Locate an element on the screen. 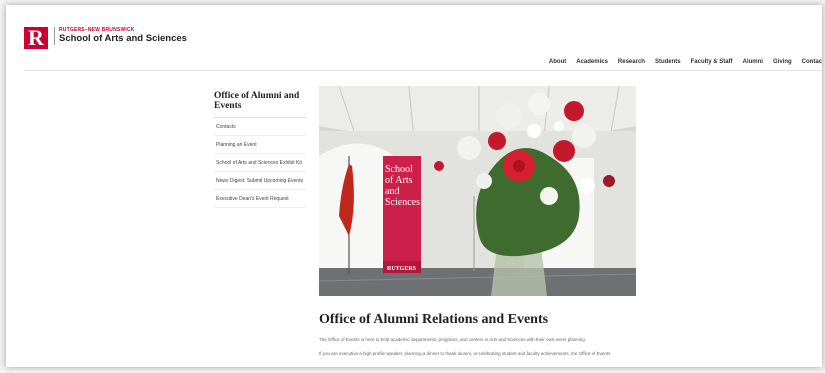 The height and width of the screenshot is (373, 825). page-title: Office of Alumni Relations and Events is located at coordinates (434, 319).